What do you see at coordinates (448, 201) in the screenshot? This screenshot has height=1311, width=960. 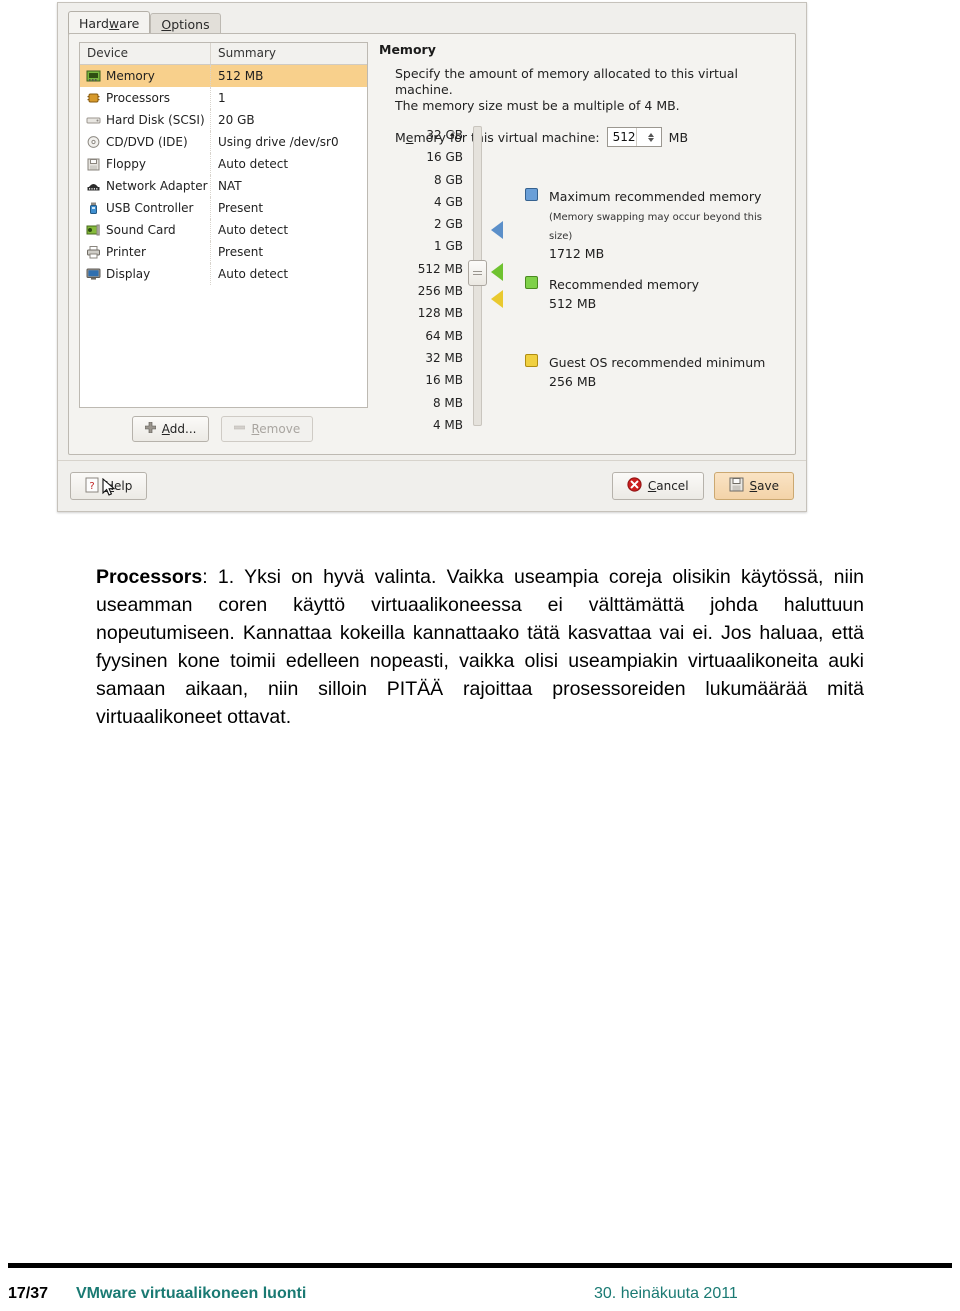 I see `scale-tick: 4 GB` at bounding box center [448, 201].